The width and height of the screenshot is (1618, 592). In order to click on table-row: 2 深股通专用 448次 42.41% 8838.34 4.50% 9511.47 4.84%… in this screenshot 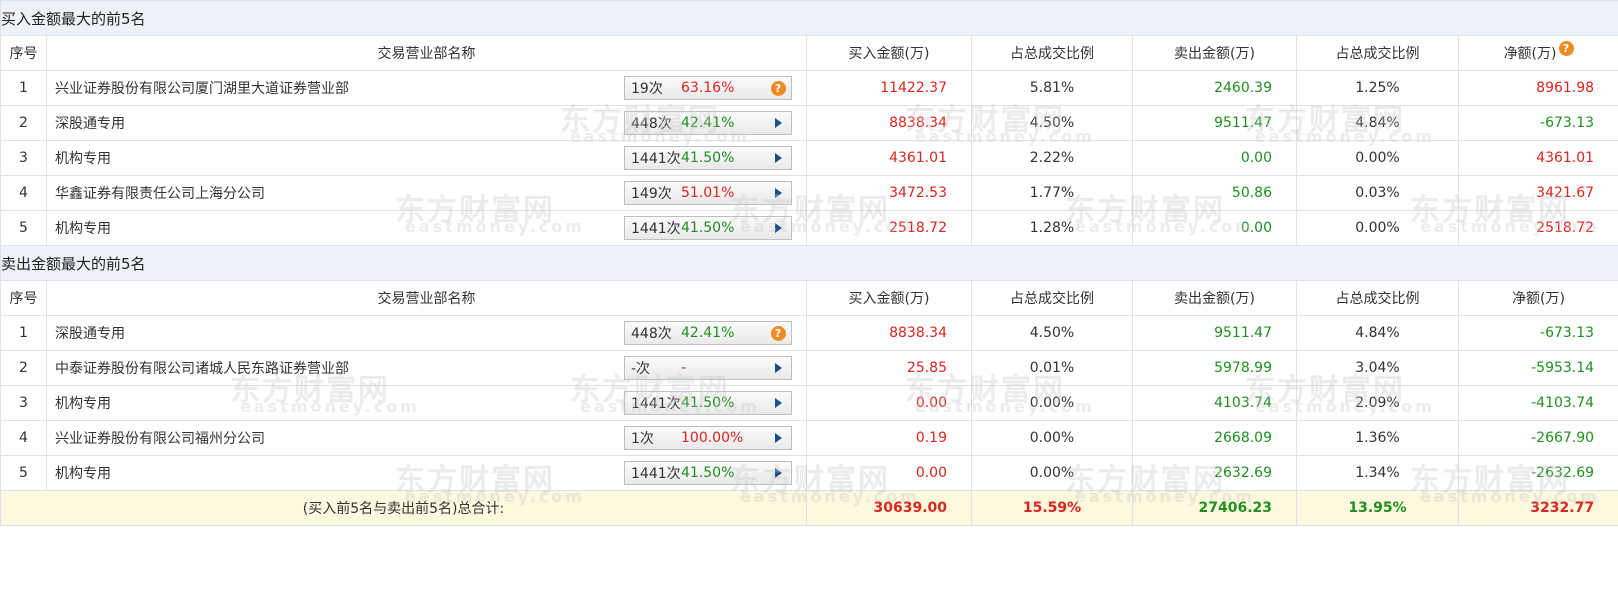, I will do `click(809, 123)`.